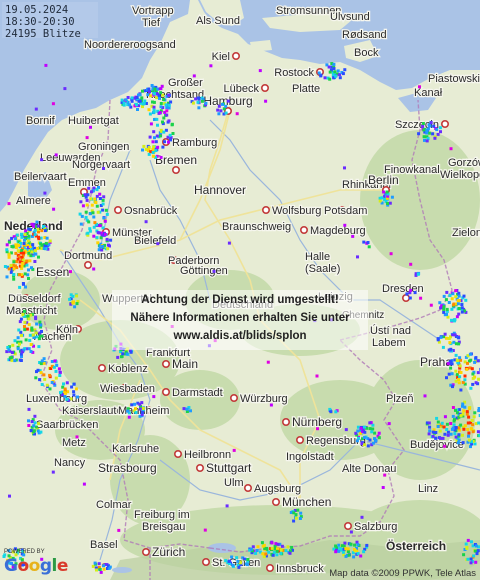  Describe the element at coordinates (403, 289) in the screenshot. I see `place-label: Dresden` at that location.